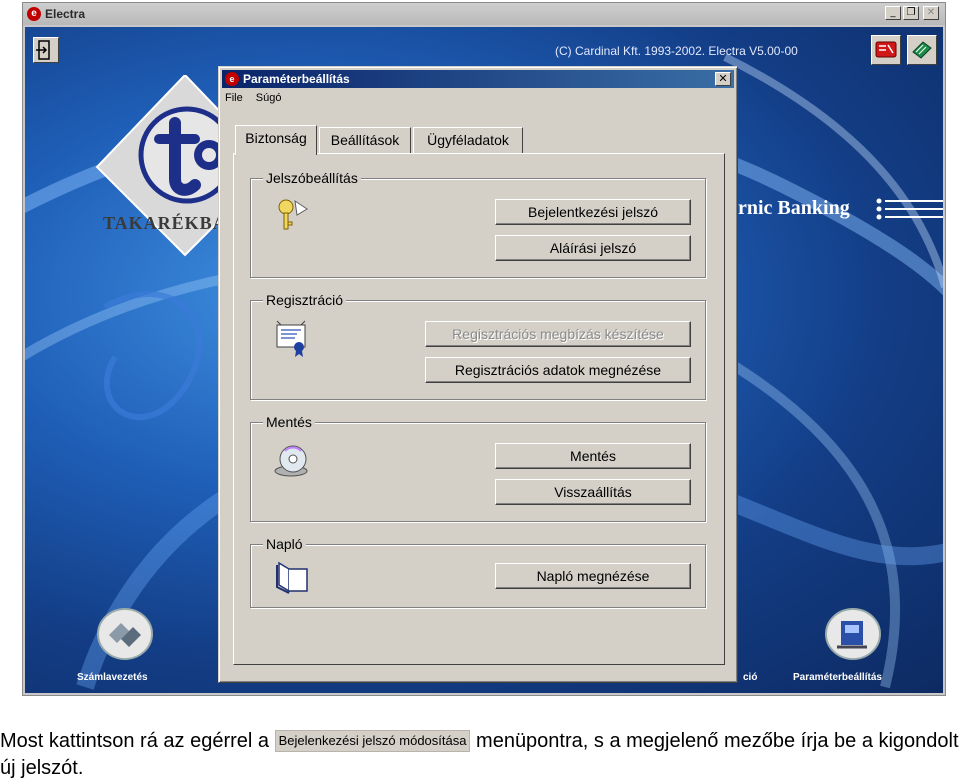  What do you see at coordinates (593, 248) in the screenshot?
I see `signature-password-button: Aláírási jelszó` at bounding box center [593, 248].